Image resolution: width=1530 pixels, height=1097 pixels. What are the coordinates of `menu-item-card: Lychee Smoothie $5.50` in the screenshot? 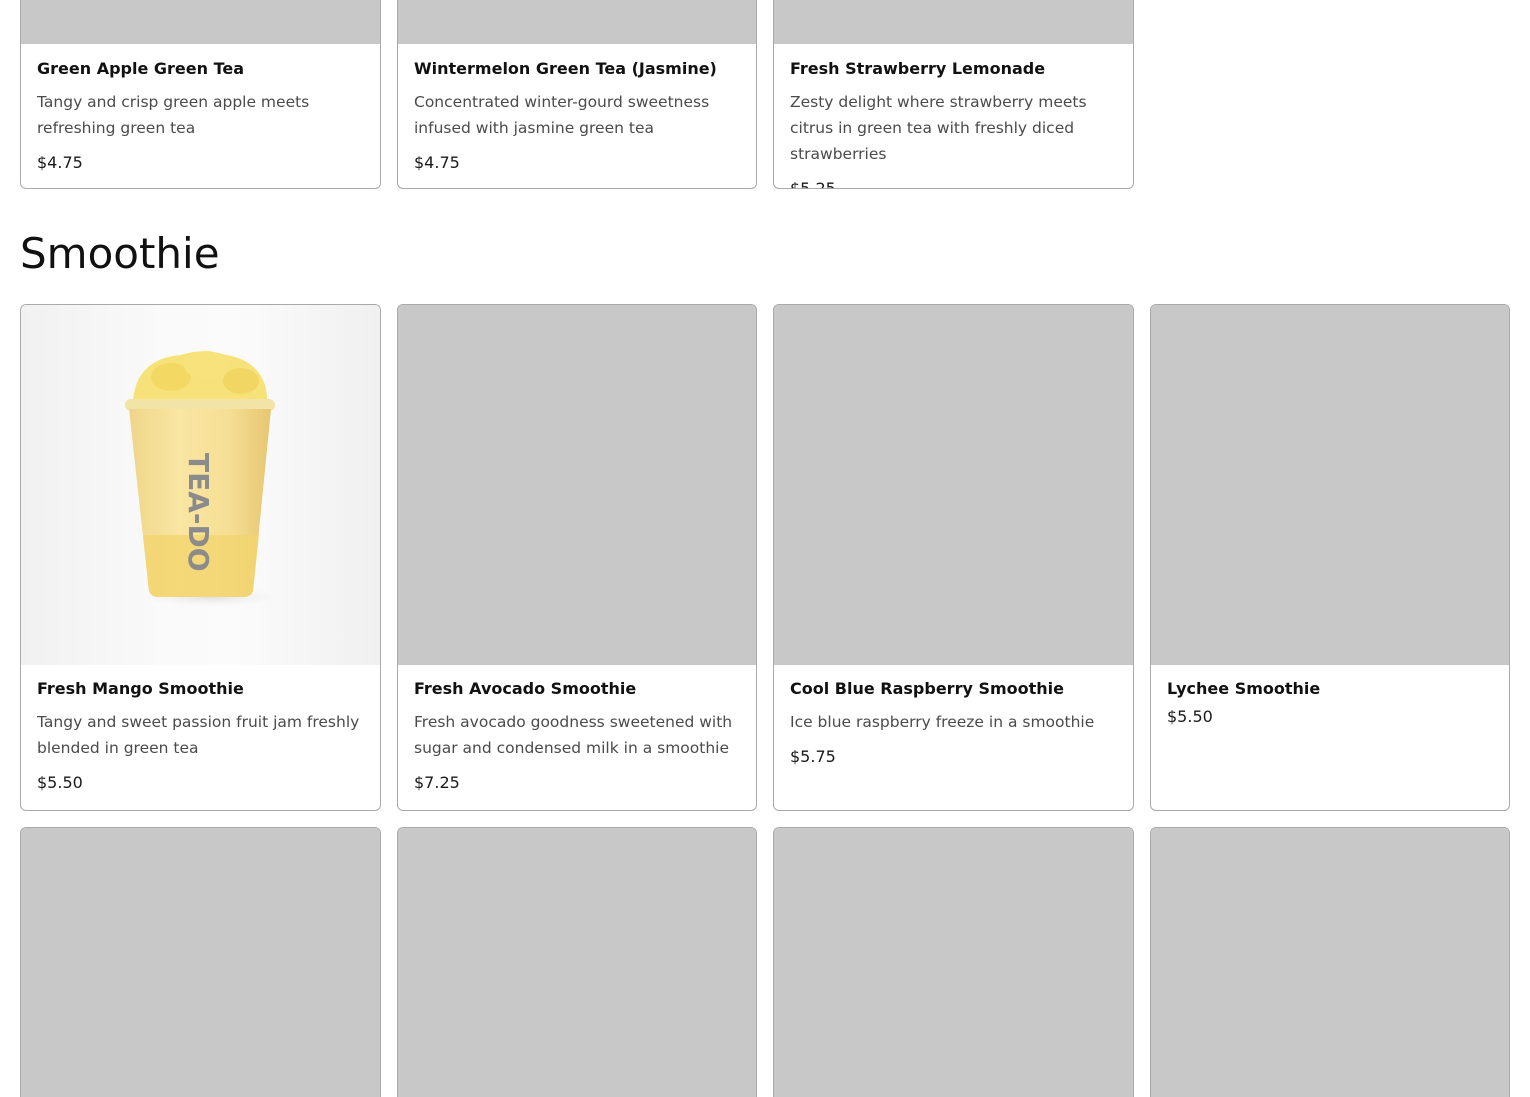 It's located at (1330, 557).